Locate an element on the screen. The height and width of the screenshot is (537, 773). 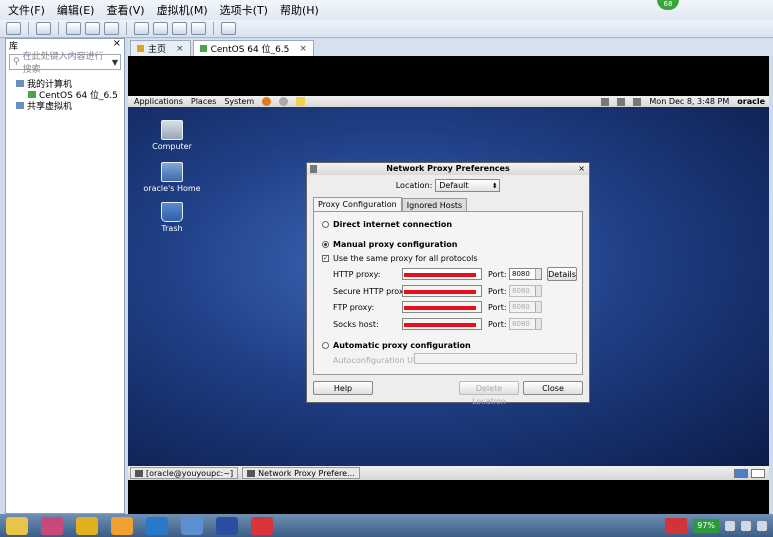
mail-icon is located at coordinates (284, 101).